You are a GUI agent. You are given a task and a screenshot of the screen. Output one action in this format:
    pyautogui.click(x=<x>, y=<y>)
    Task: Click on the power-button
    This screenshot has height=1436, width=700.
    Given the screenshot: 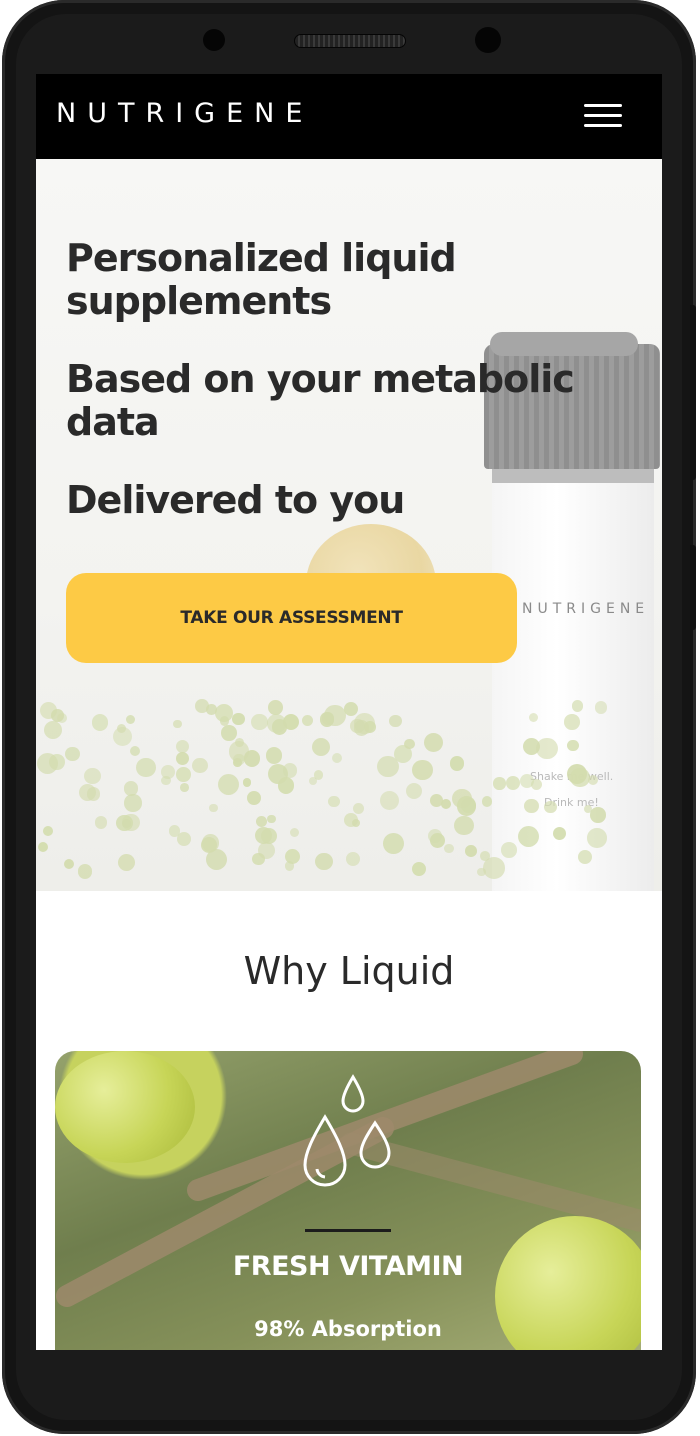 What is the action you would take?
    pyautogui.click(x=693, y=587)
    